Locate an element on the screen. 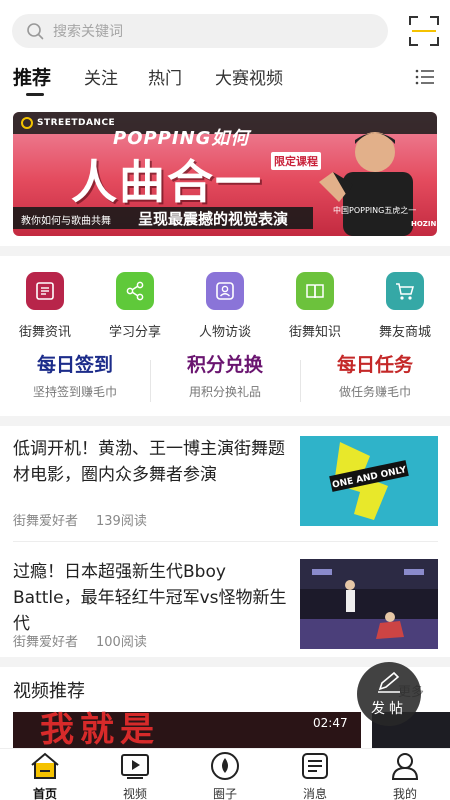  banner-caption-right: 呈现最震撼的视觉表演 is located at coordinates (213, 219).